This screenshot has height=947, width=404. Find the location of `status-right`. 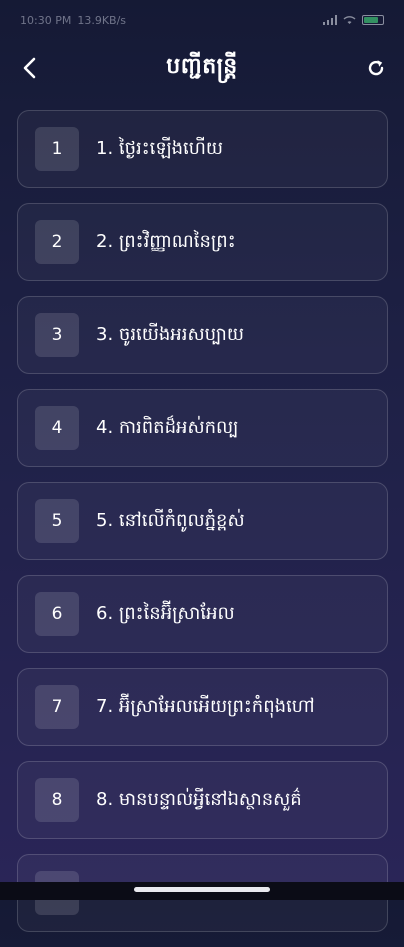

status-right is located at coordinates (353, 20).